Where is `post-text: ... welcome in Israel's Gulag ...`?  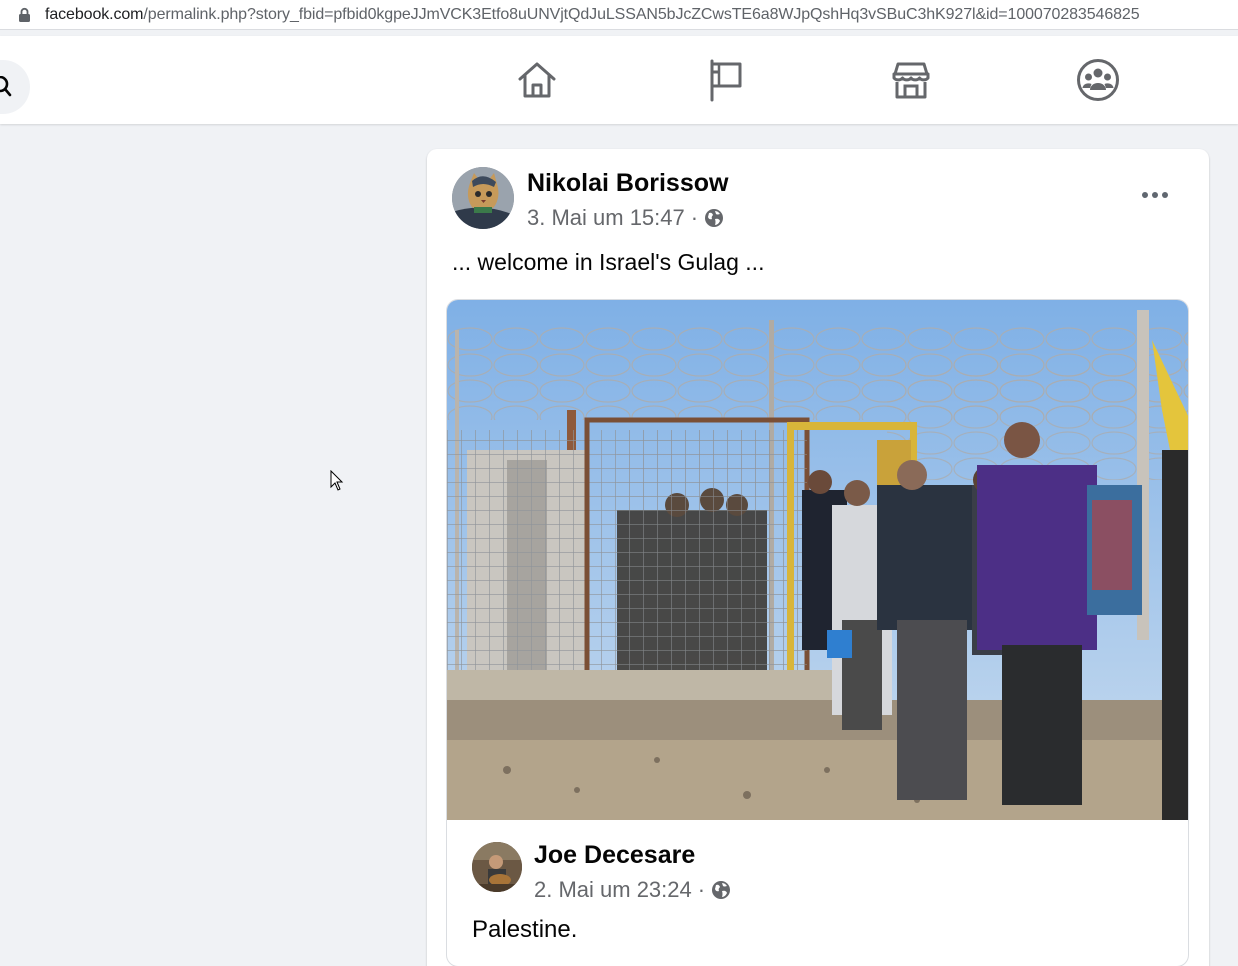
post-text: ... welcome in Israel's Gulag ... is located at coordinates (608, 262).